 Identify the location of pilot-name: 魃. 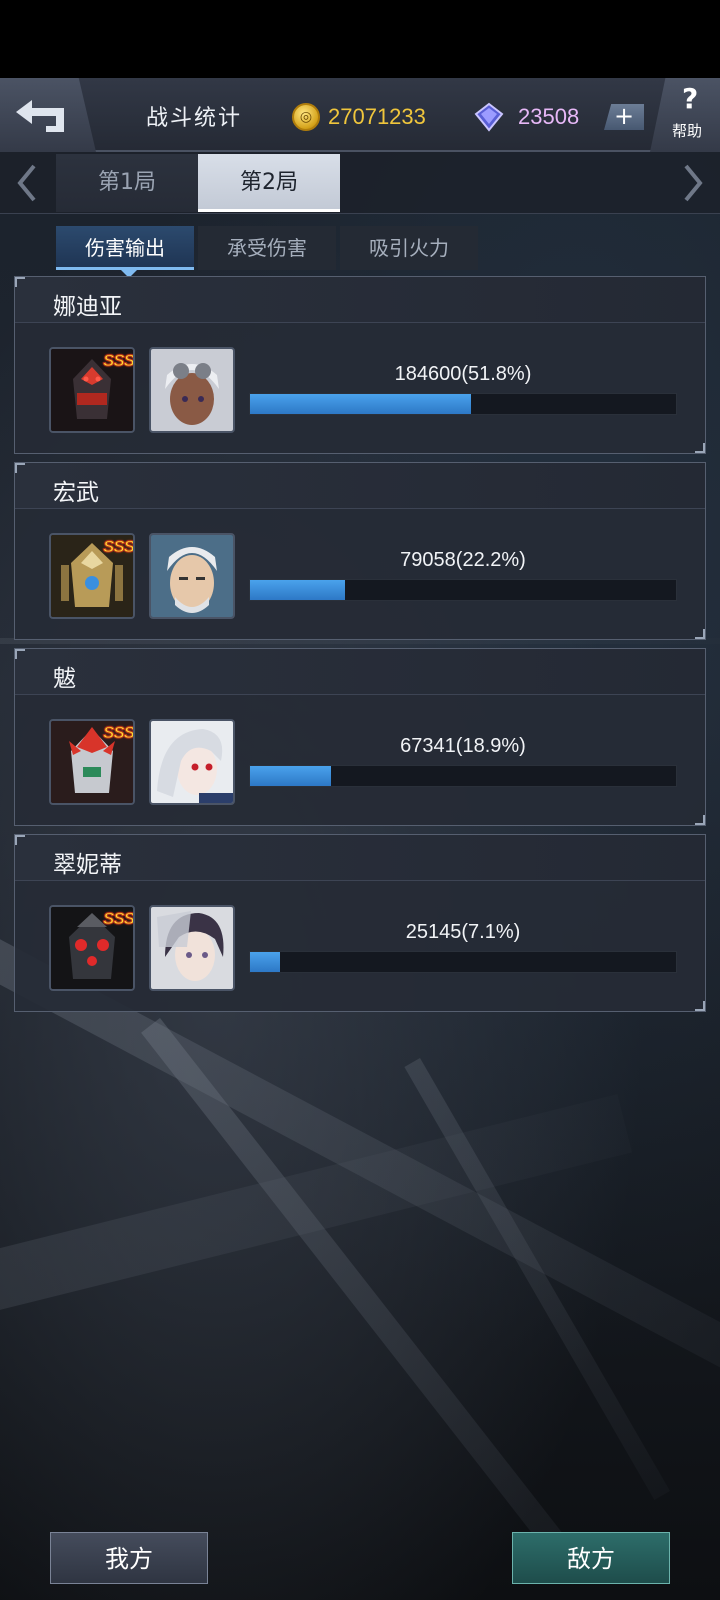
(64, 679).